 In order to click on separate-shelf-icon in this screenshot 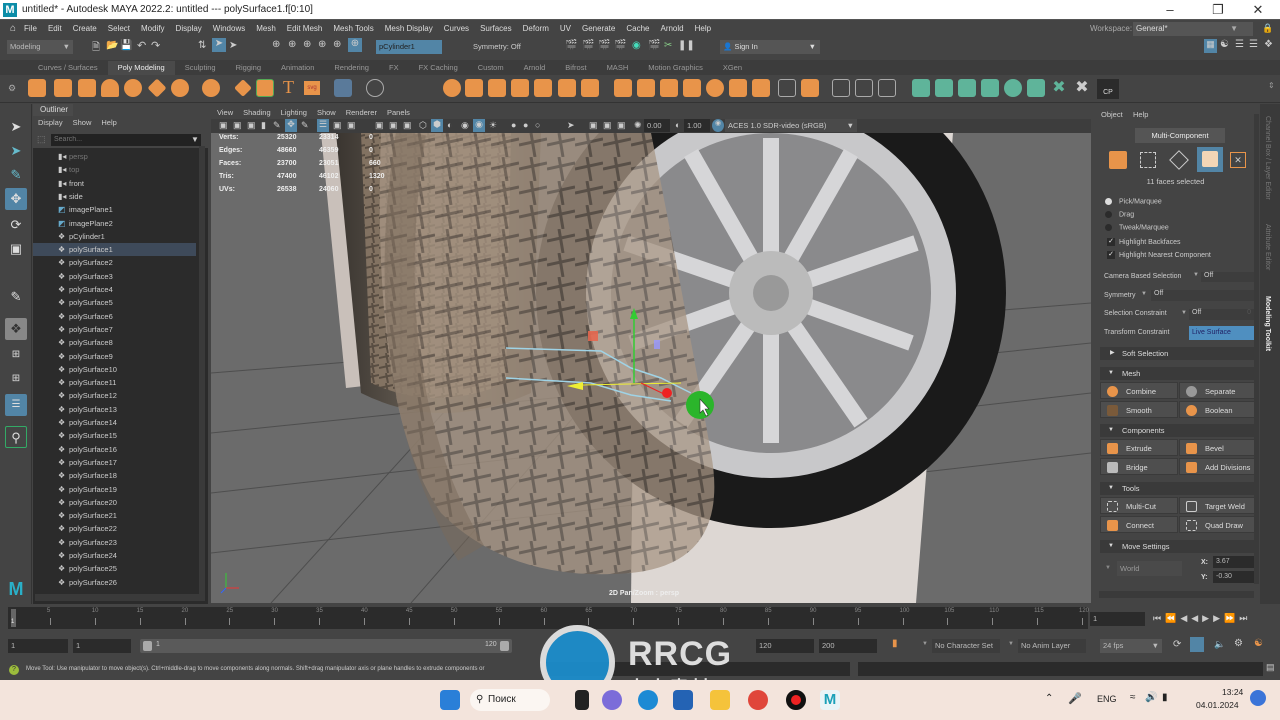, I will do `click(474, 88)`.